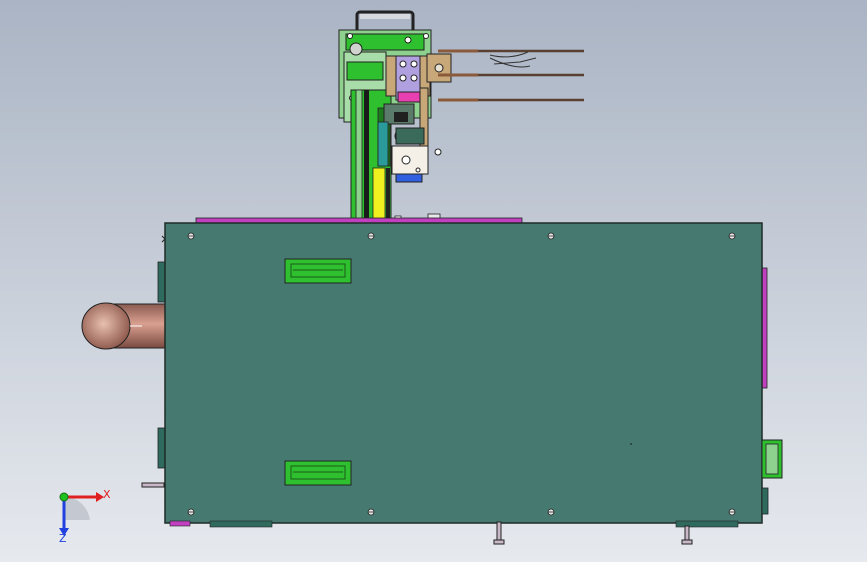  What do you see at coordinates (318, 473) in the screenshot?
I see `green-slot-bottom` at bounding box center [318, 473].